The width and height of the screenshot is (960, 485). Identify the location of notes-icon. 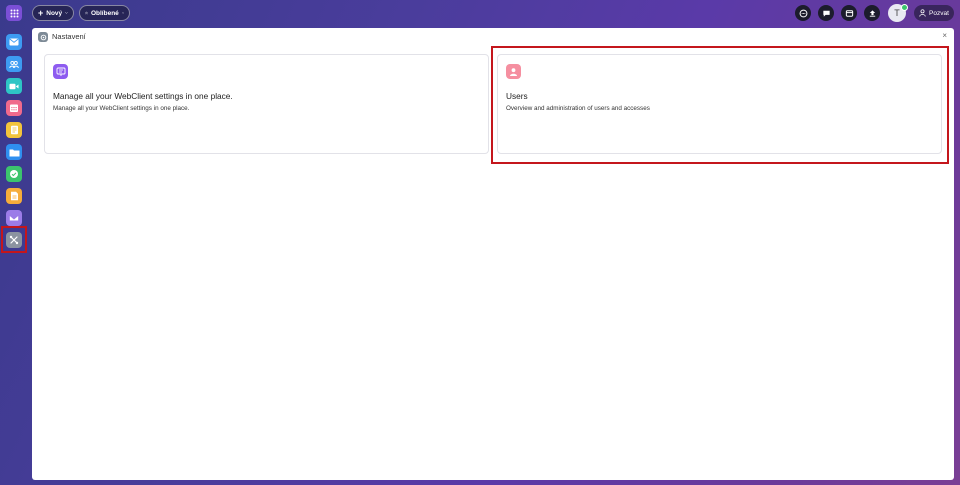
(14, 130).